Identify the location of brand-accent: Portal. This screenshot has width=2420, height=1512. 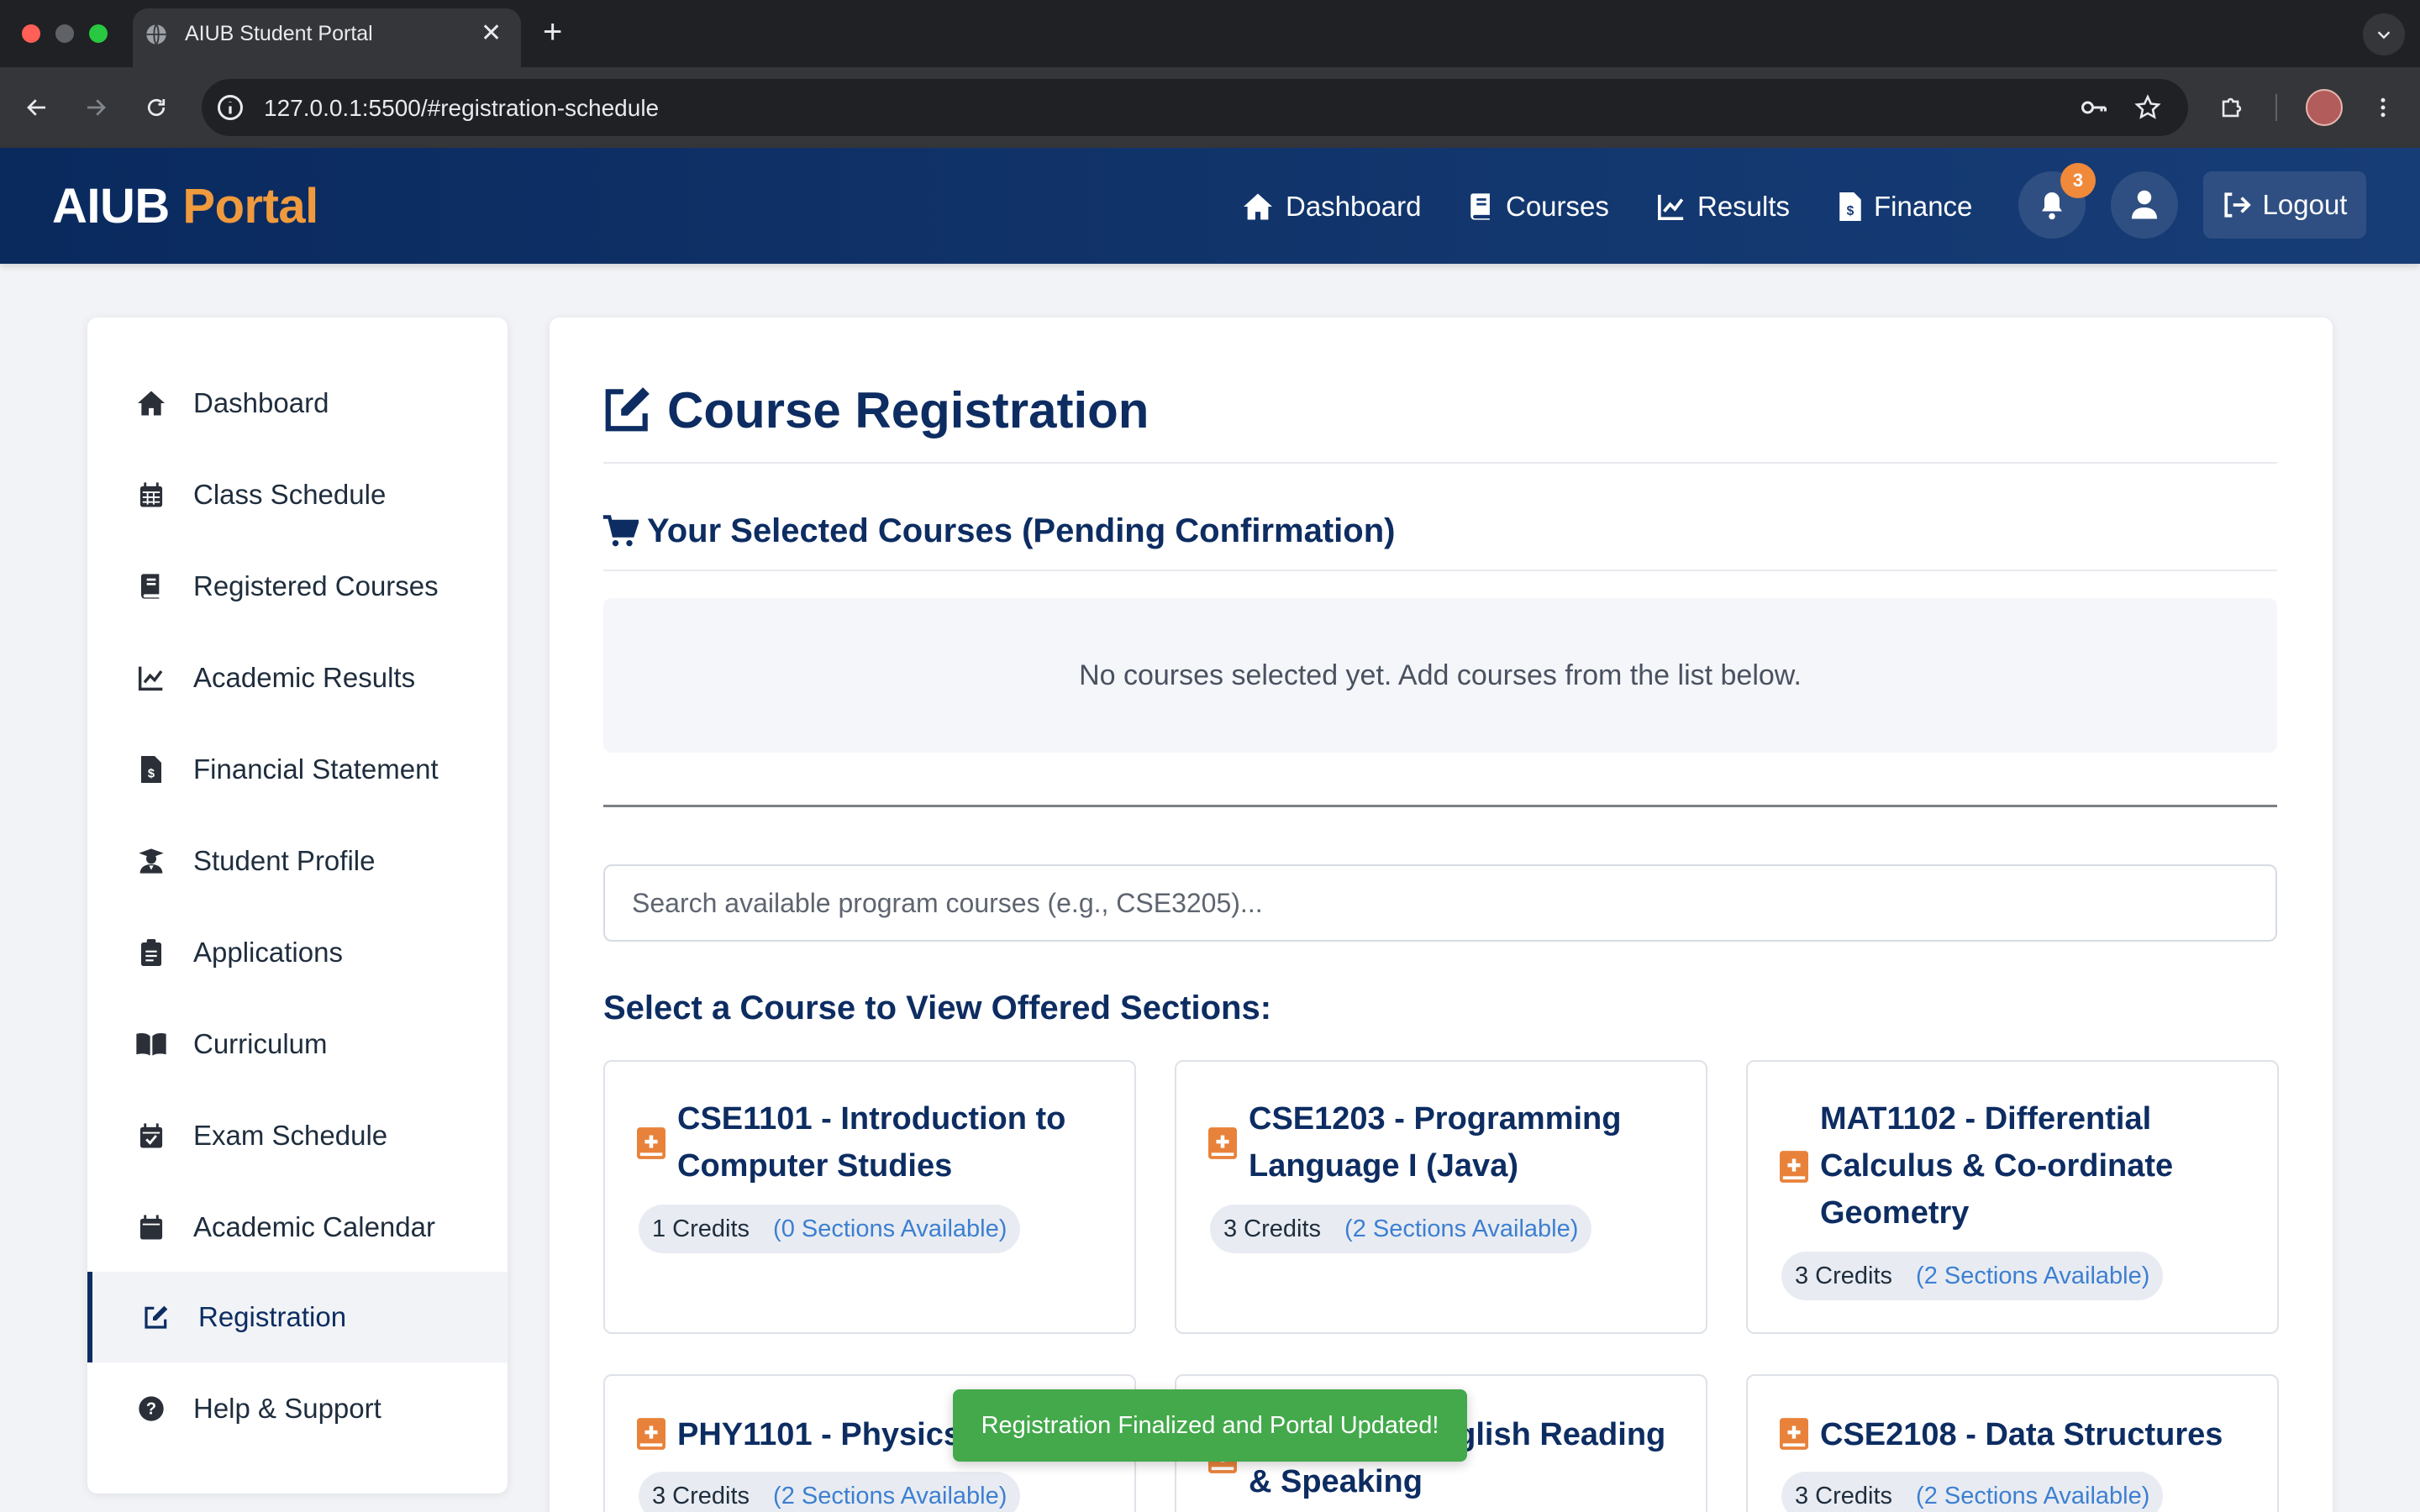
(250, 206).